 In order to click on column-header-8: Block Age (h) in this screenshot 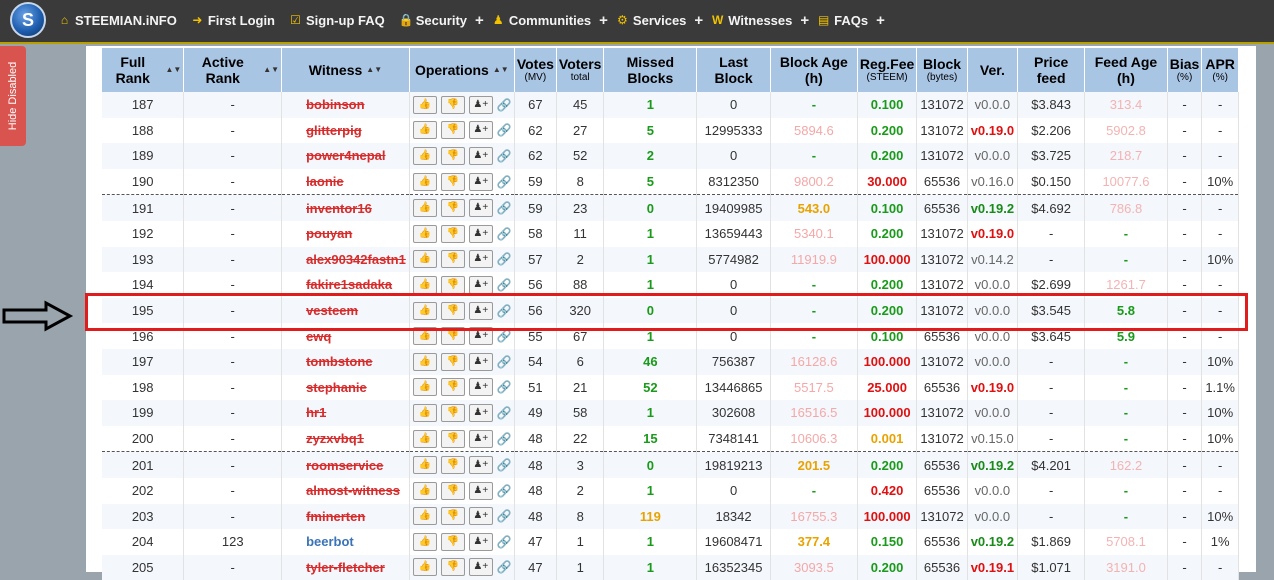, I will do `click(814, 70)`.